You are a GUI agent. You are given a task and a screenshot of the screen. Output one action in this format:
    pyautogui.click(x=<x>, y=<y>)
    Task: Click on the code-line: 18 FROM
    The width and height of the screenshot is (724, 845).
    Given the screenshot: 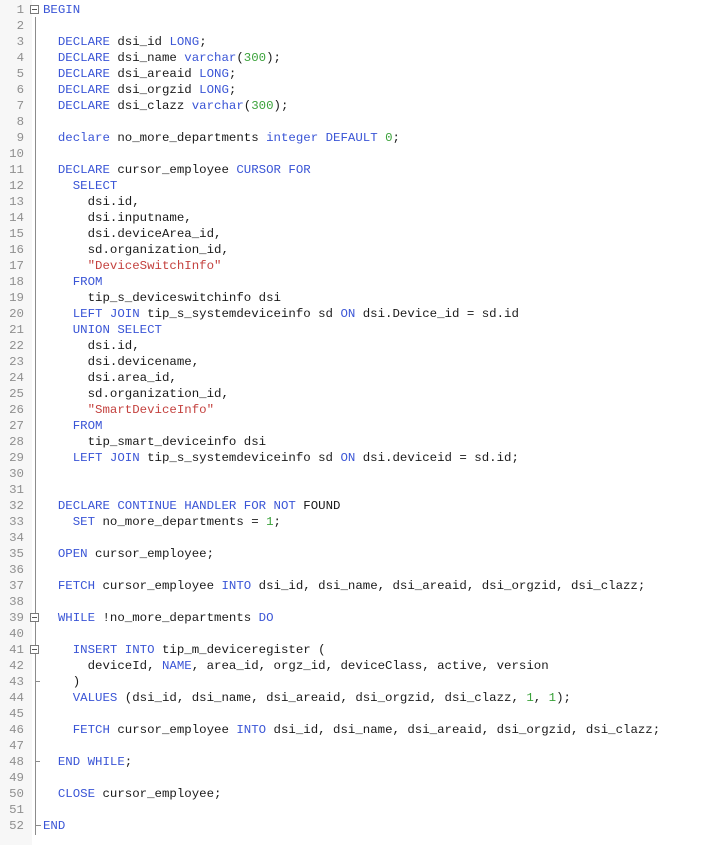 What is the action you would take?
    pyautogui.click(x=362, y=282)
    